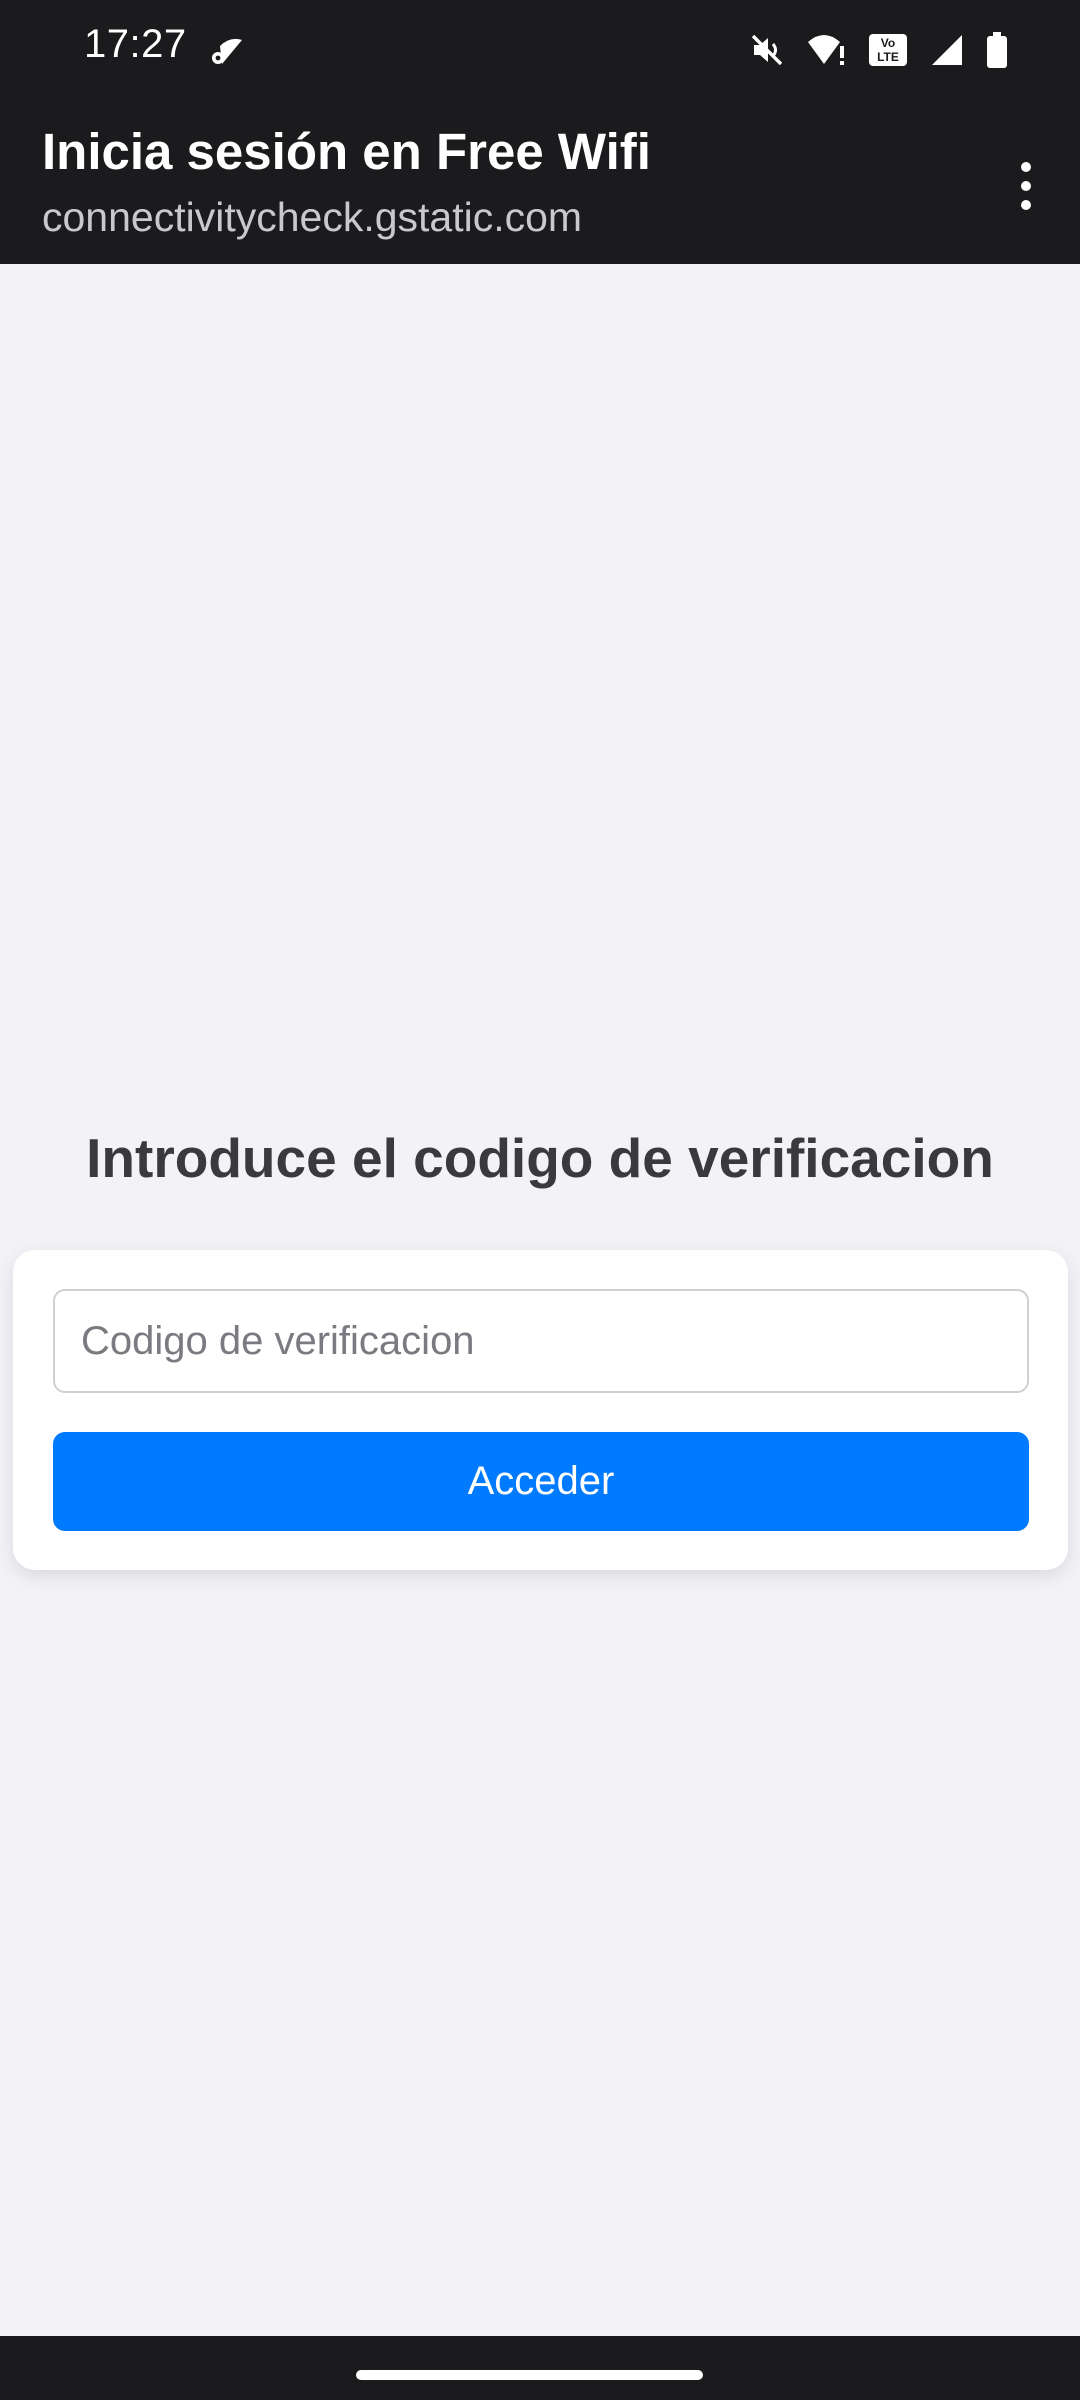  Describe the element at coordinates (541, 1481) in the screenshot. I see `access-button: Acceder` at that location.